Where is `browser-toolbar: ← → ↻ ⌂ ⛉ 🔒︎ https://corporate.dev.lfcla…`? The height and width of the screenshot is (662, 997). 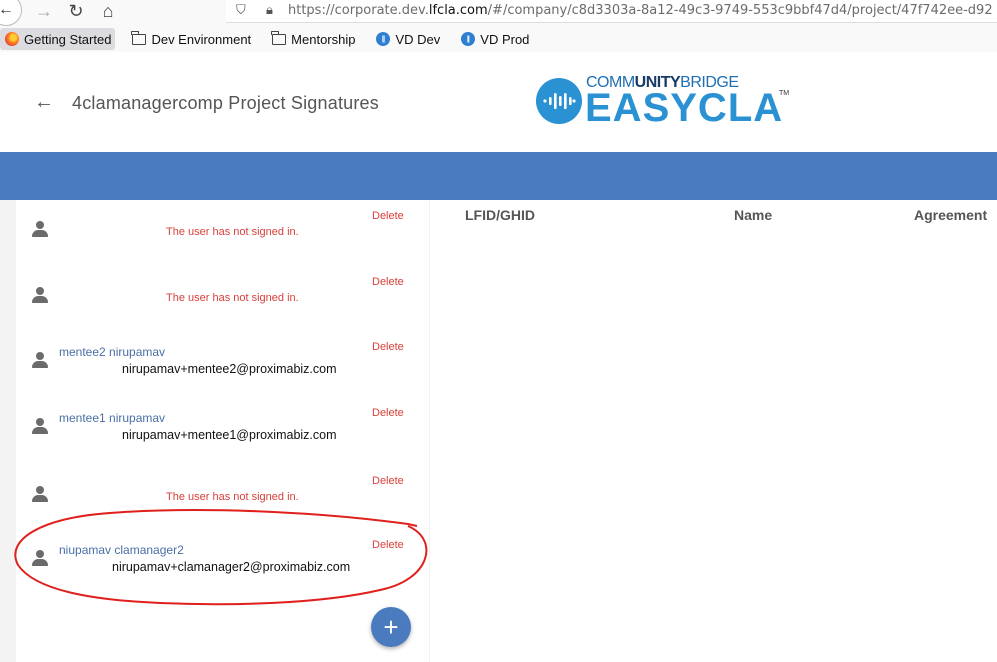 browser-toolbar: ← → ↻ ⌂ ⛉ 🔒︎ https://corporate.dev.lfcla… is located at coordinates (498, 26).